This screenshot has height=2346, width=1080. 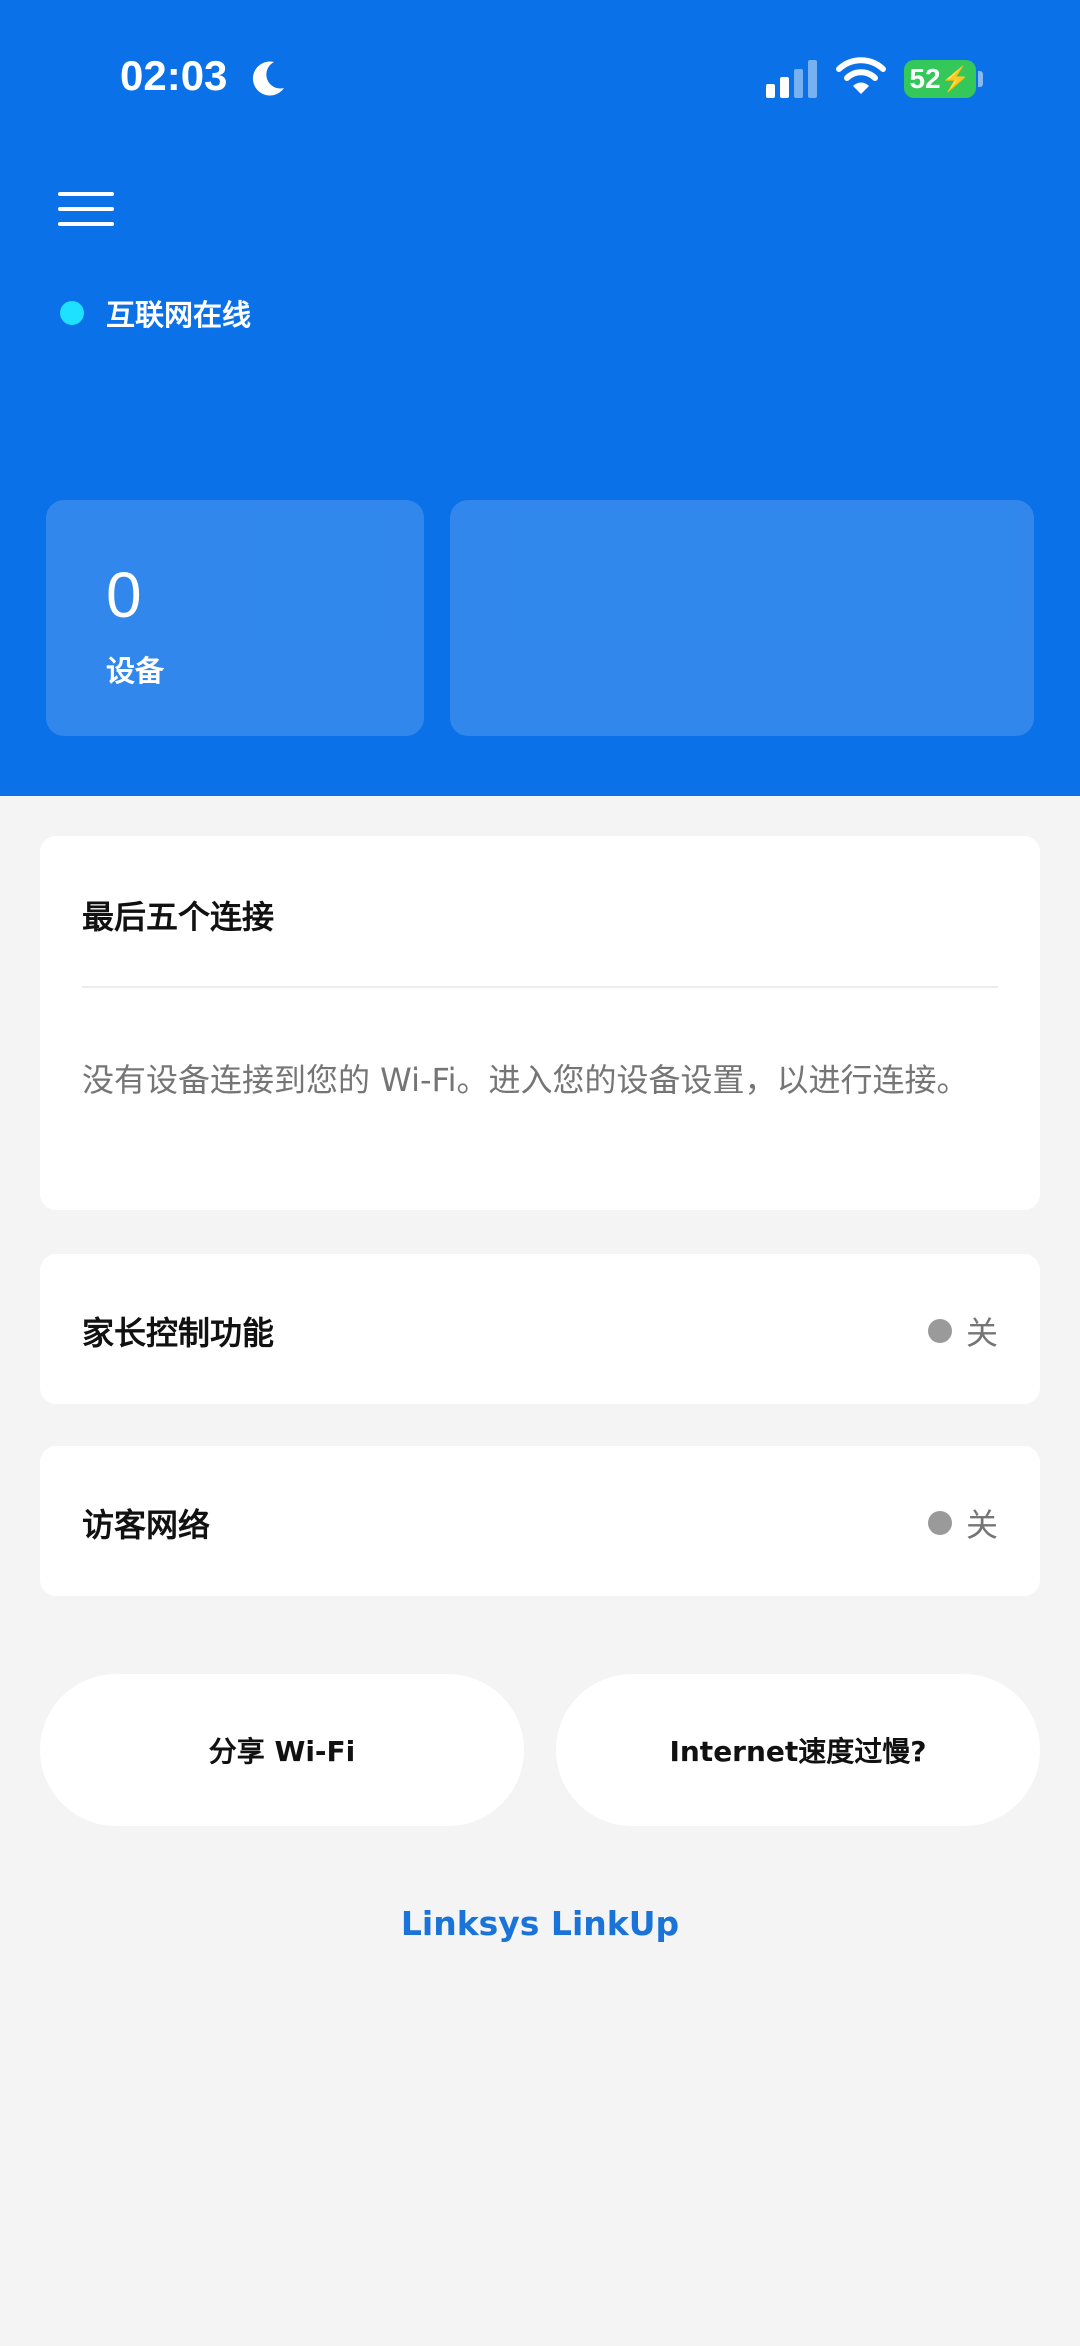 I want to click on recent-connections-title: 最后五个连接, so click(x=178, y=917).